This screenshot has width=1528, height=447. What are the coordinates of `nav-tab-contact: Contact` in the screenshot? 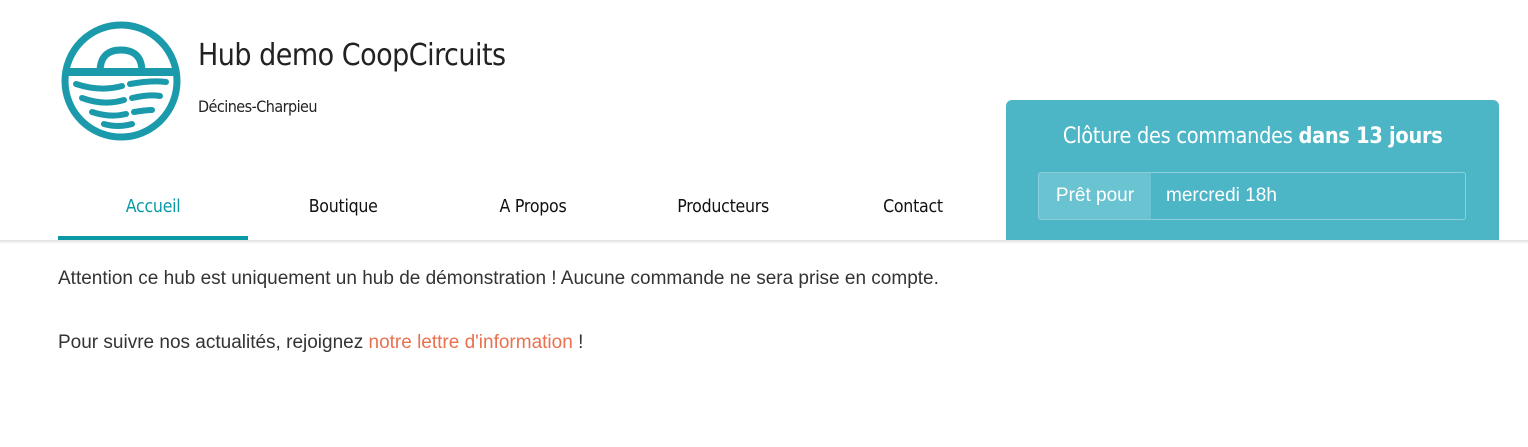 It's located at (913, 206).